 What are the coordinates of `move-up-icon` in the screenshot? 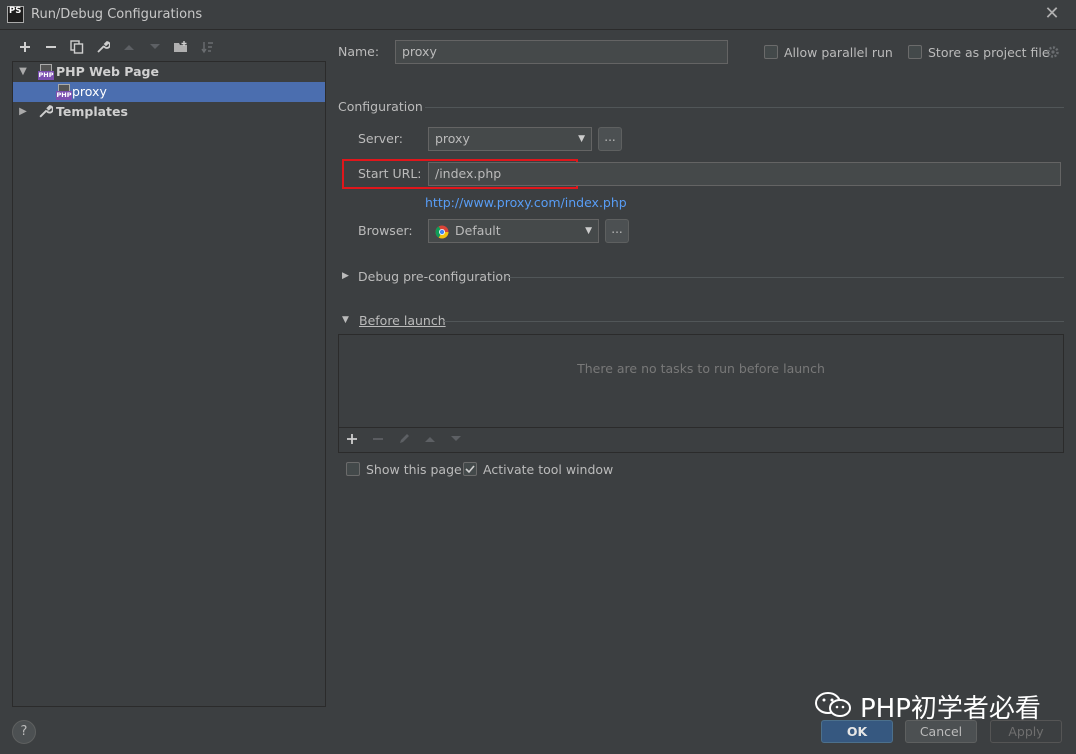 It's located at (129, 48).